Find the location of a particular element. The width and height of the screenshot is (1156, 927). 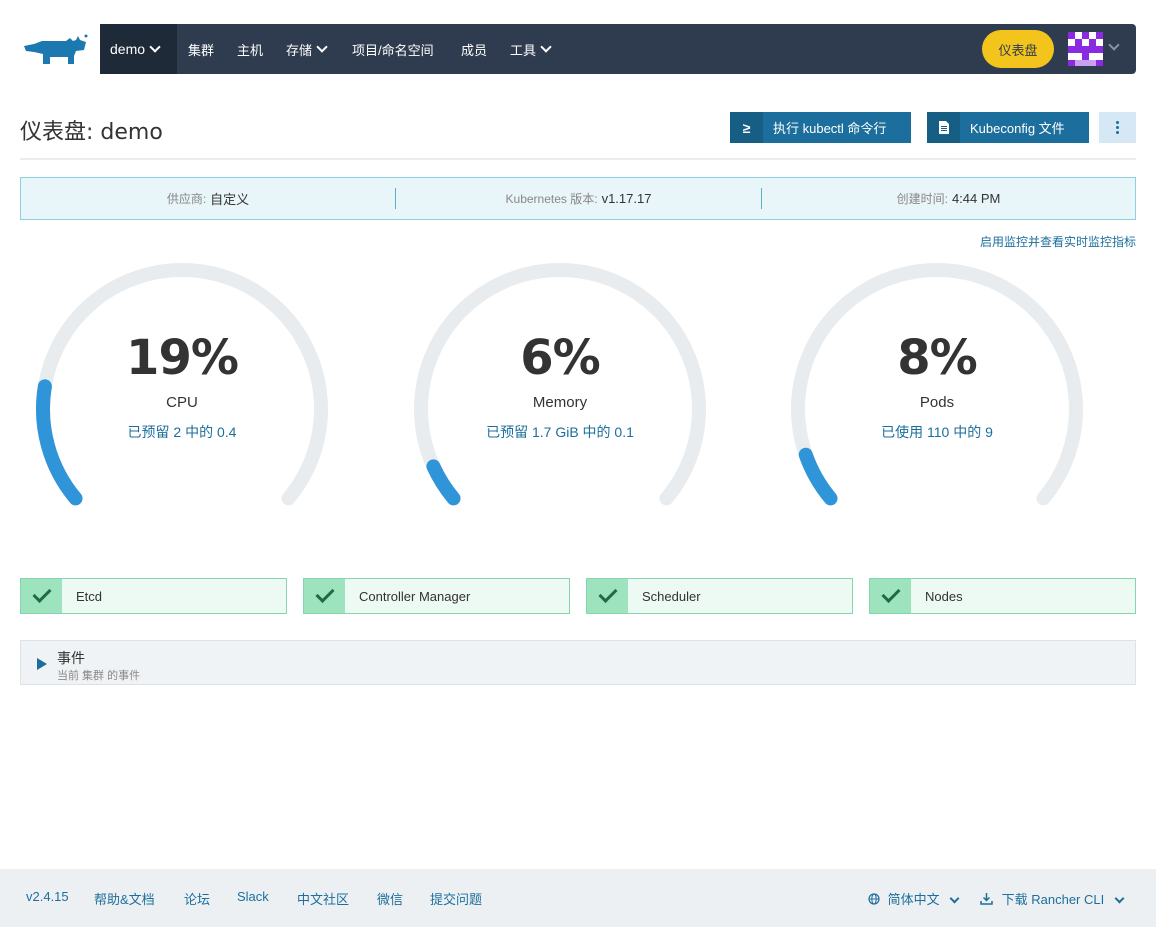

divider is located at coordinates (578, 159).